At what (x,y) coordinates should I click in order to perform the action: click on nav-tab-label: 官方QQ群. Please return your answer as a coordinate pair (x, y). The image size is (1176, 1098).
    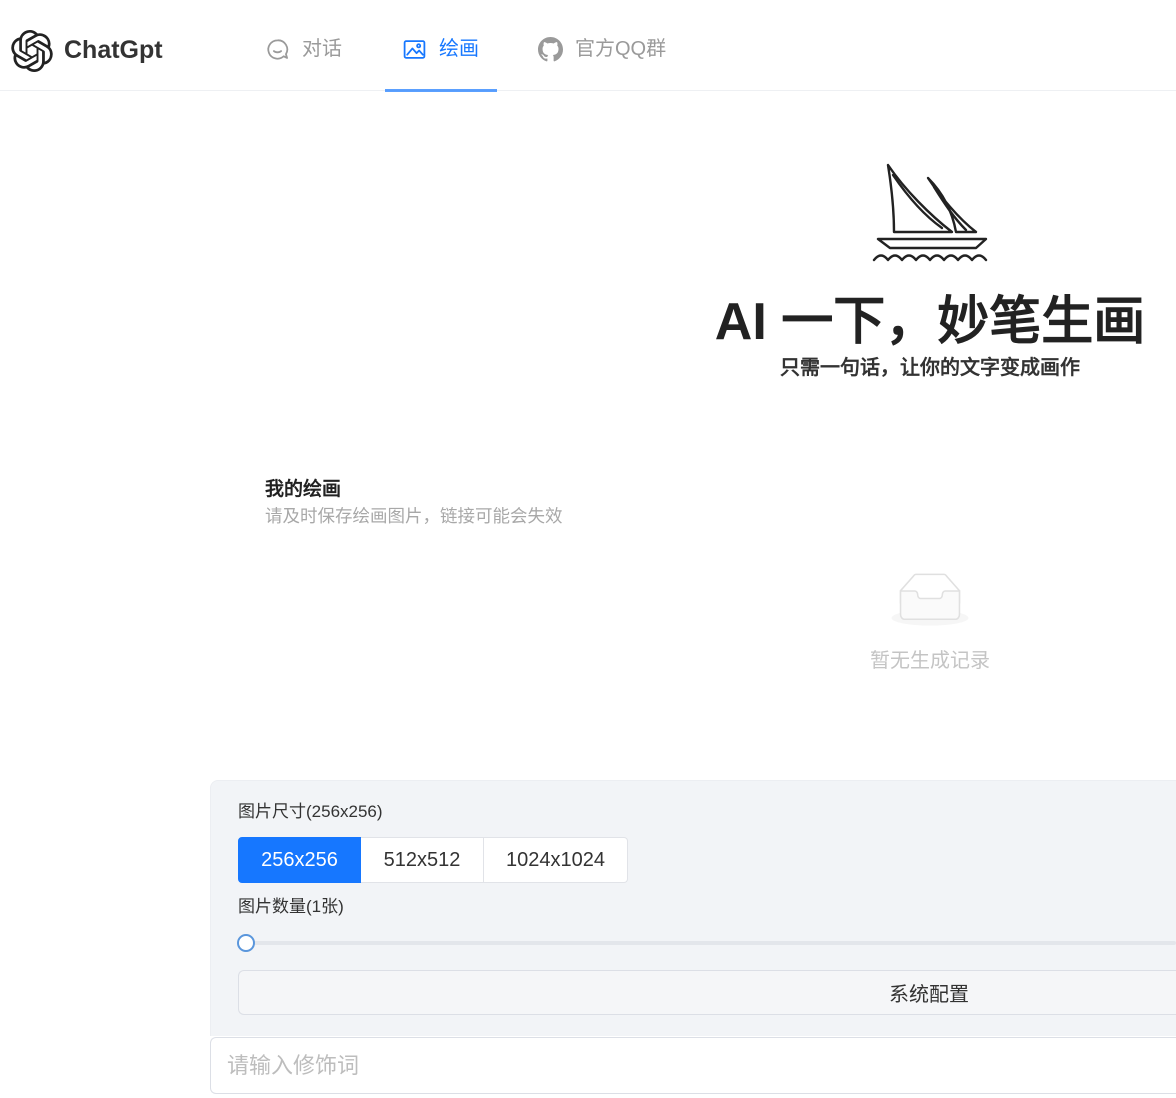
    Looking at the image, I should click on (621, 49).